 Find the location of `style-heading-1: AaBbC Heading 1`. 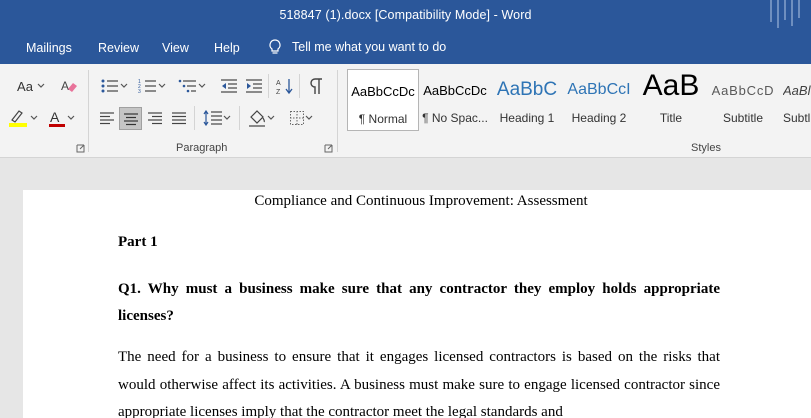

style-heading-1: AaBbC Heading 1 is located at coordinates (527, 100).